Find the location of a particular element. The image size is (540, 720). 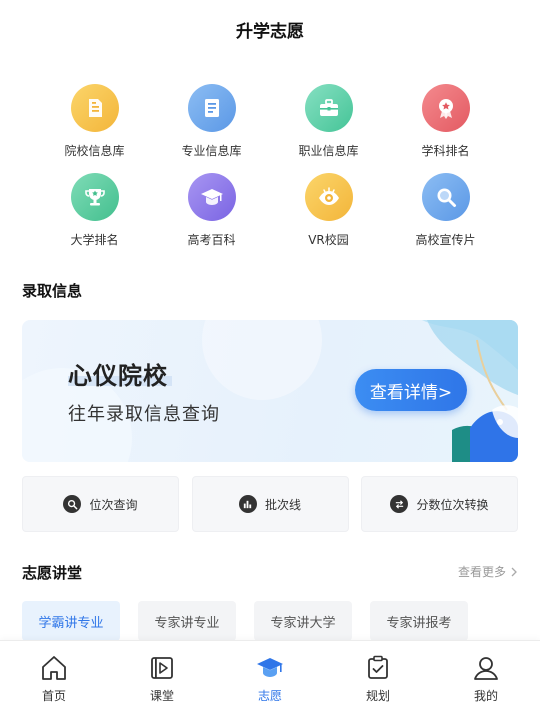

header: 升学志愿 is located at coordinates (270, 29).